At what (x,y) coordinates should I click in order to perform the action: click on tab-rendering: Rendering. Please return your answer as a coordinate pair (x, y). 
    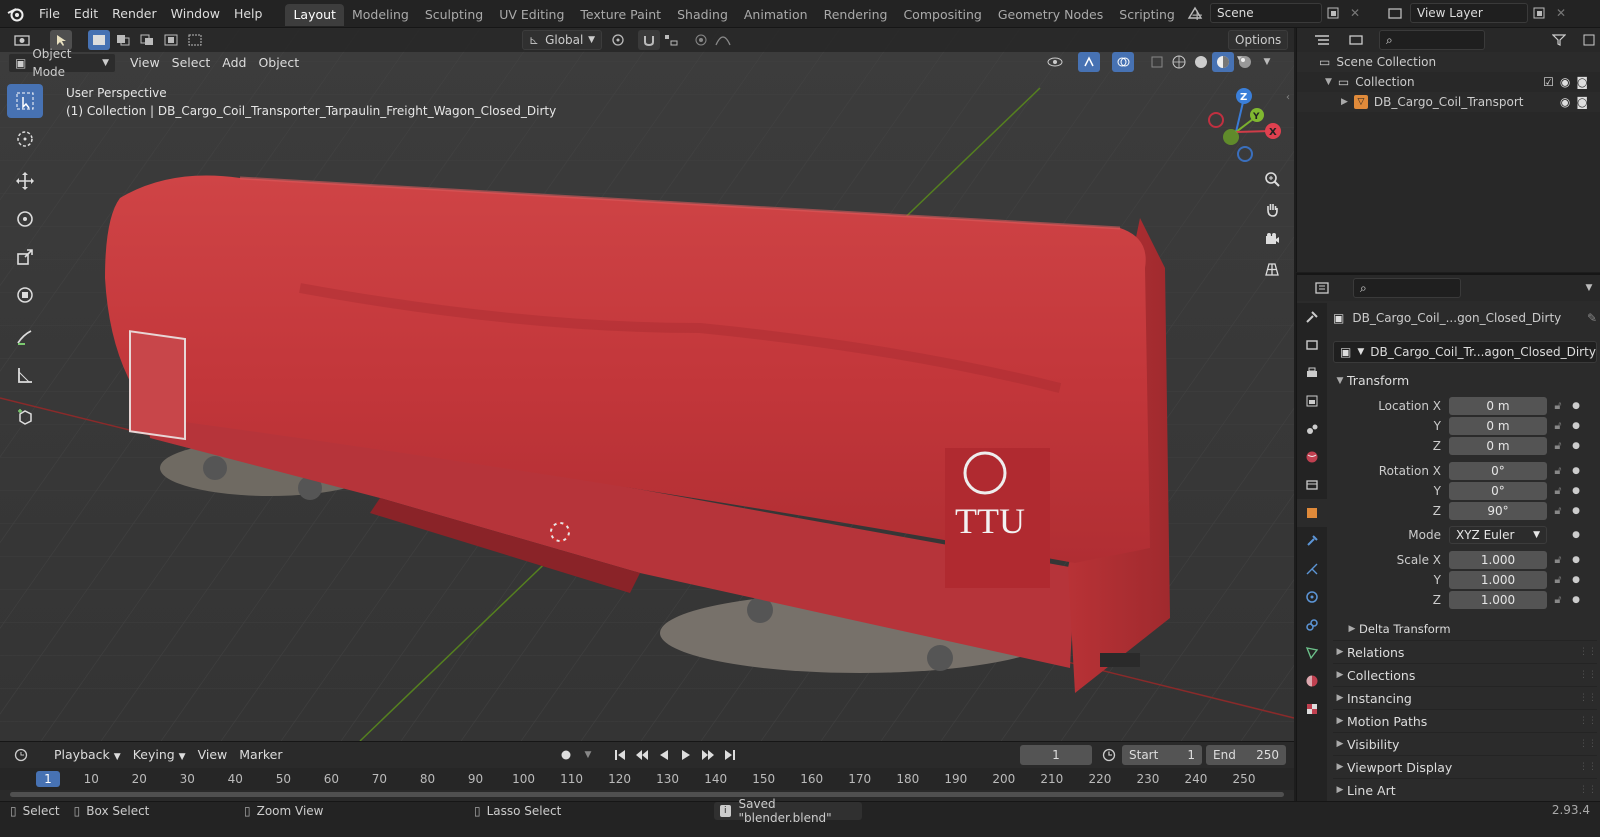
    Looking at the image, I should click on (856, 15).